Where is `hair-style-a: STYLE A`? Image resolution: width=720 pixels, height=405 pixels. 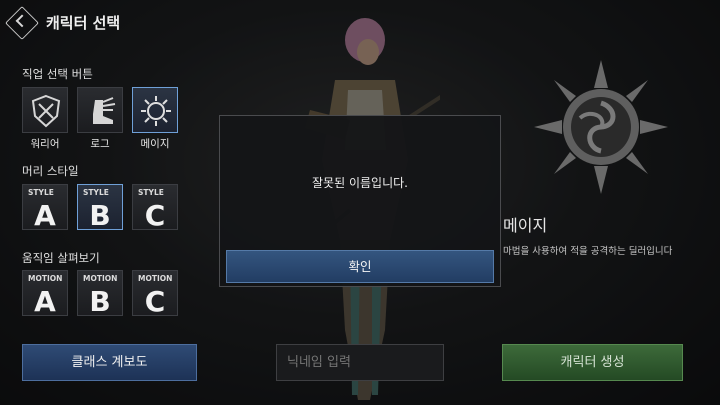
hair-style-a: STYLE A is located at coordinates (45, 208).